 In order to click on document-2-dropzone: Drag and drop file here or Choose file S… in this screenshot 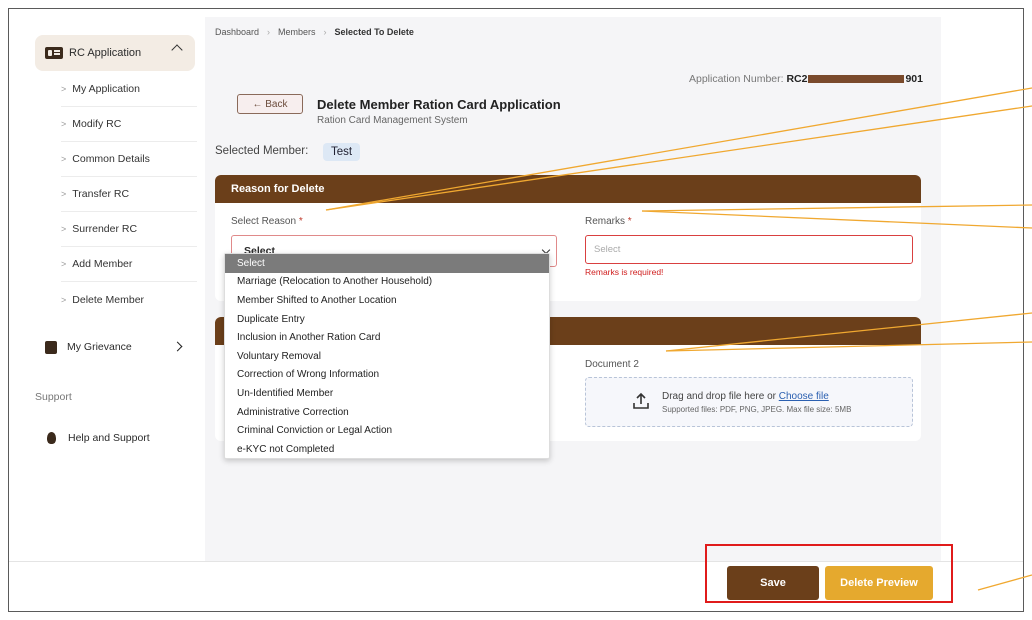, I will do `click(749, 402)`.